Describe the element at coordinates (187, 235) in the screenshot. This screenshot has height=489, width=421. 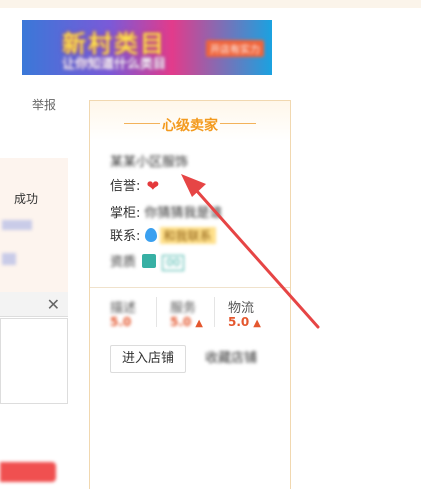
I see `contact-button: 和我联系` at that location.